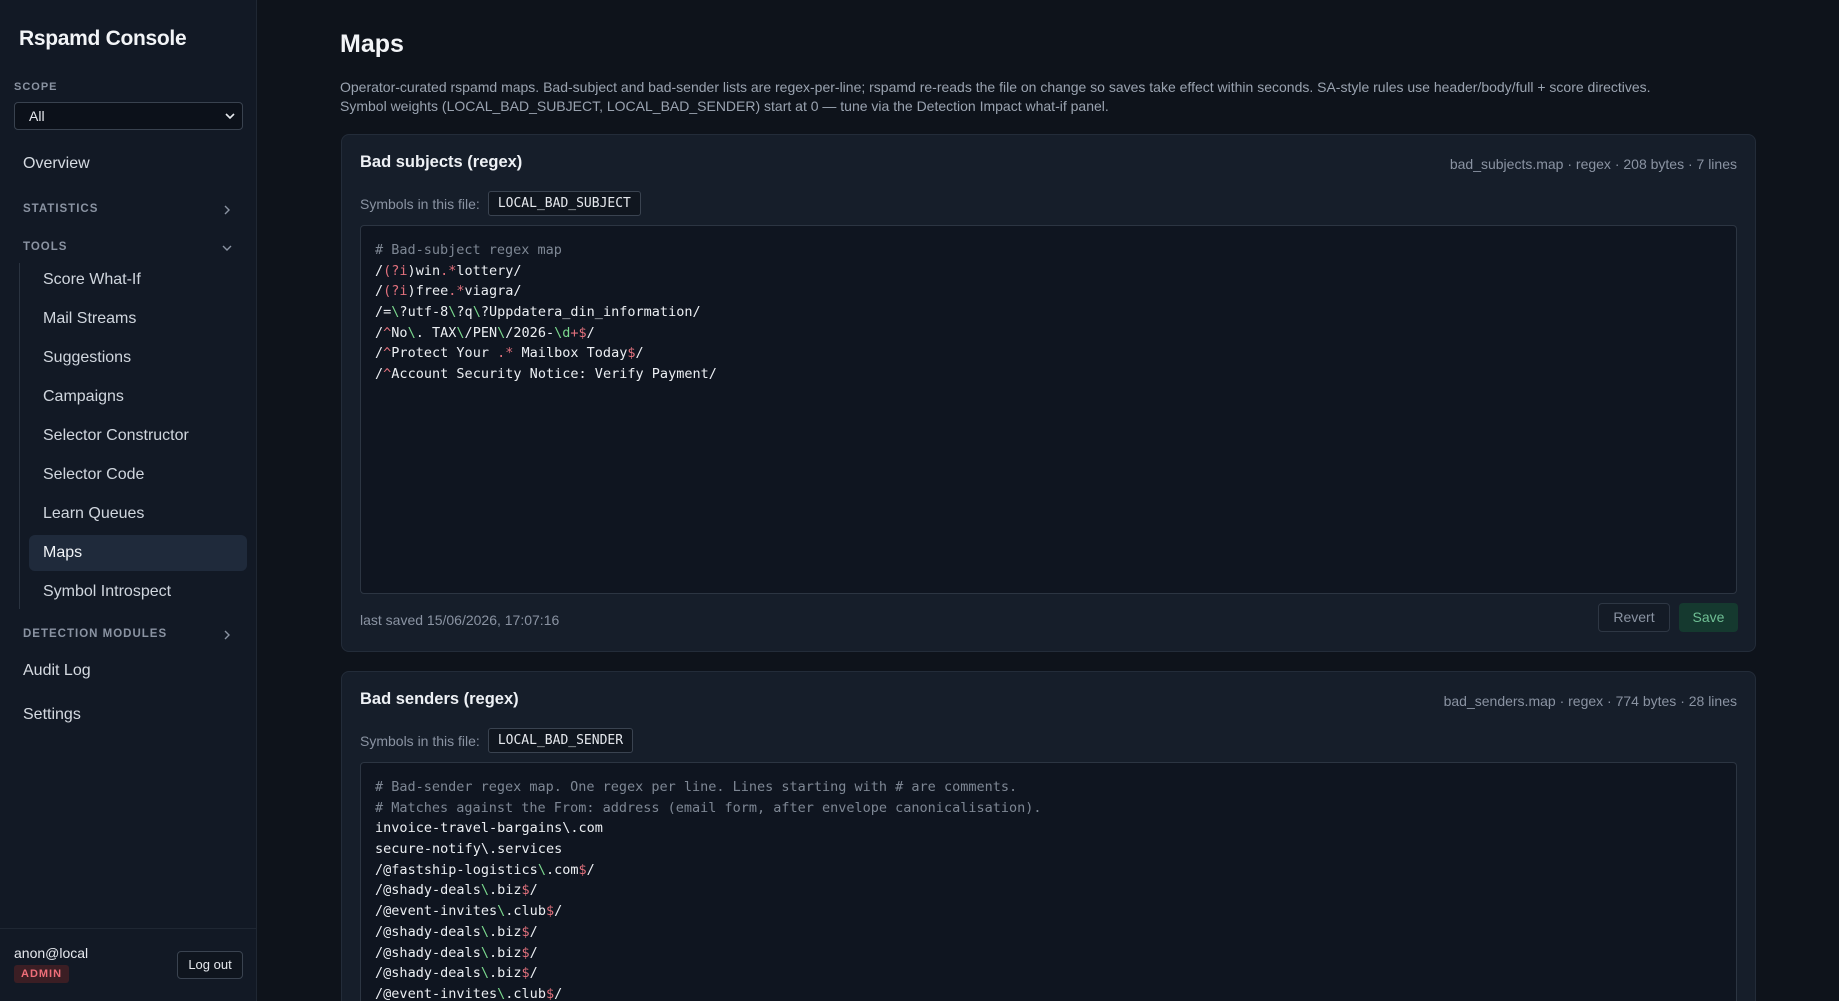  What do you see at coordinates (564, 203) in the screenshot?
I see `symbol-chip: LOCAL_BAD_SUBJECT` at bounding box center [564, 203].